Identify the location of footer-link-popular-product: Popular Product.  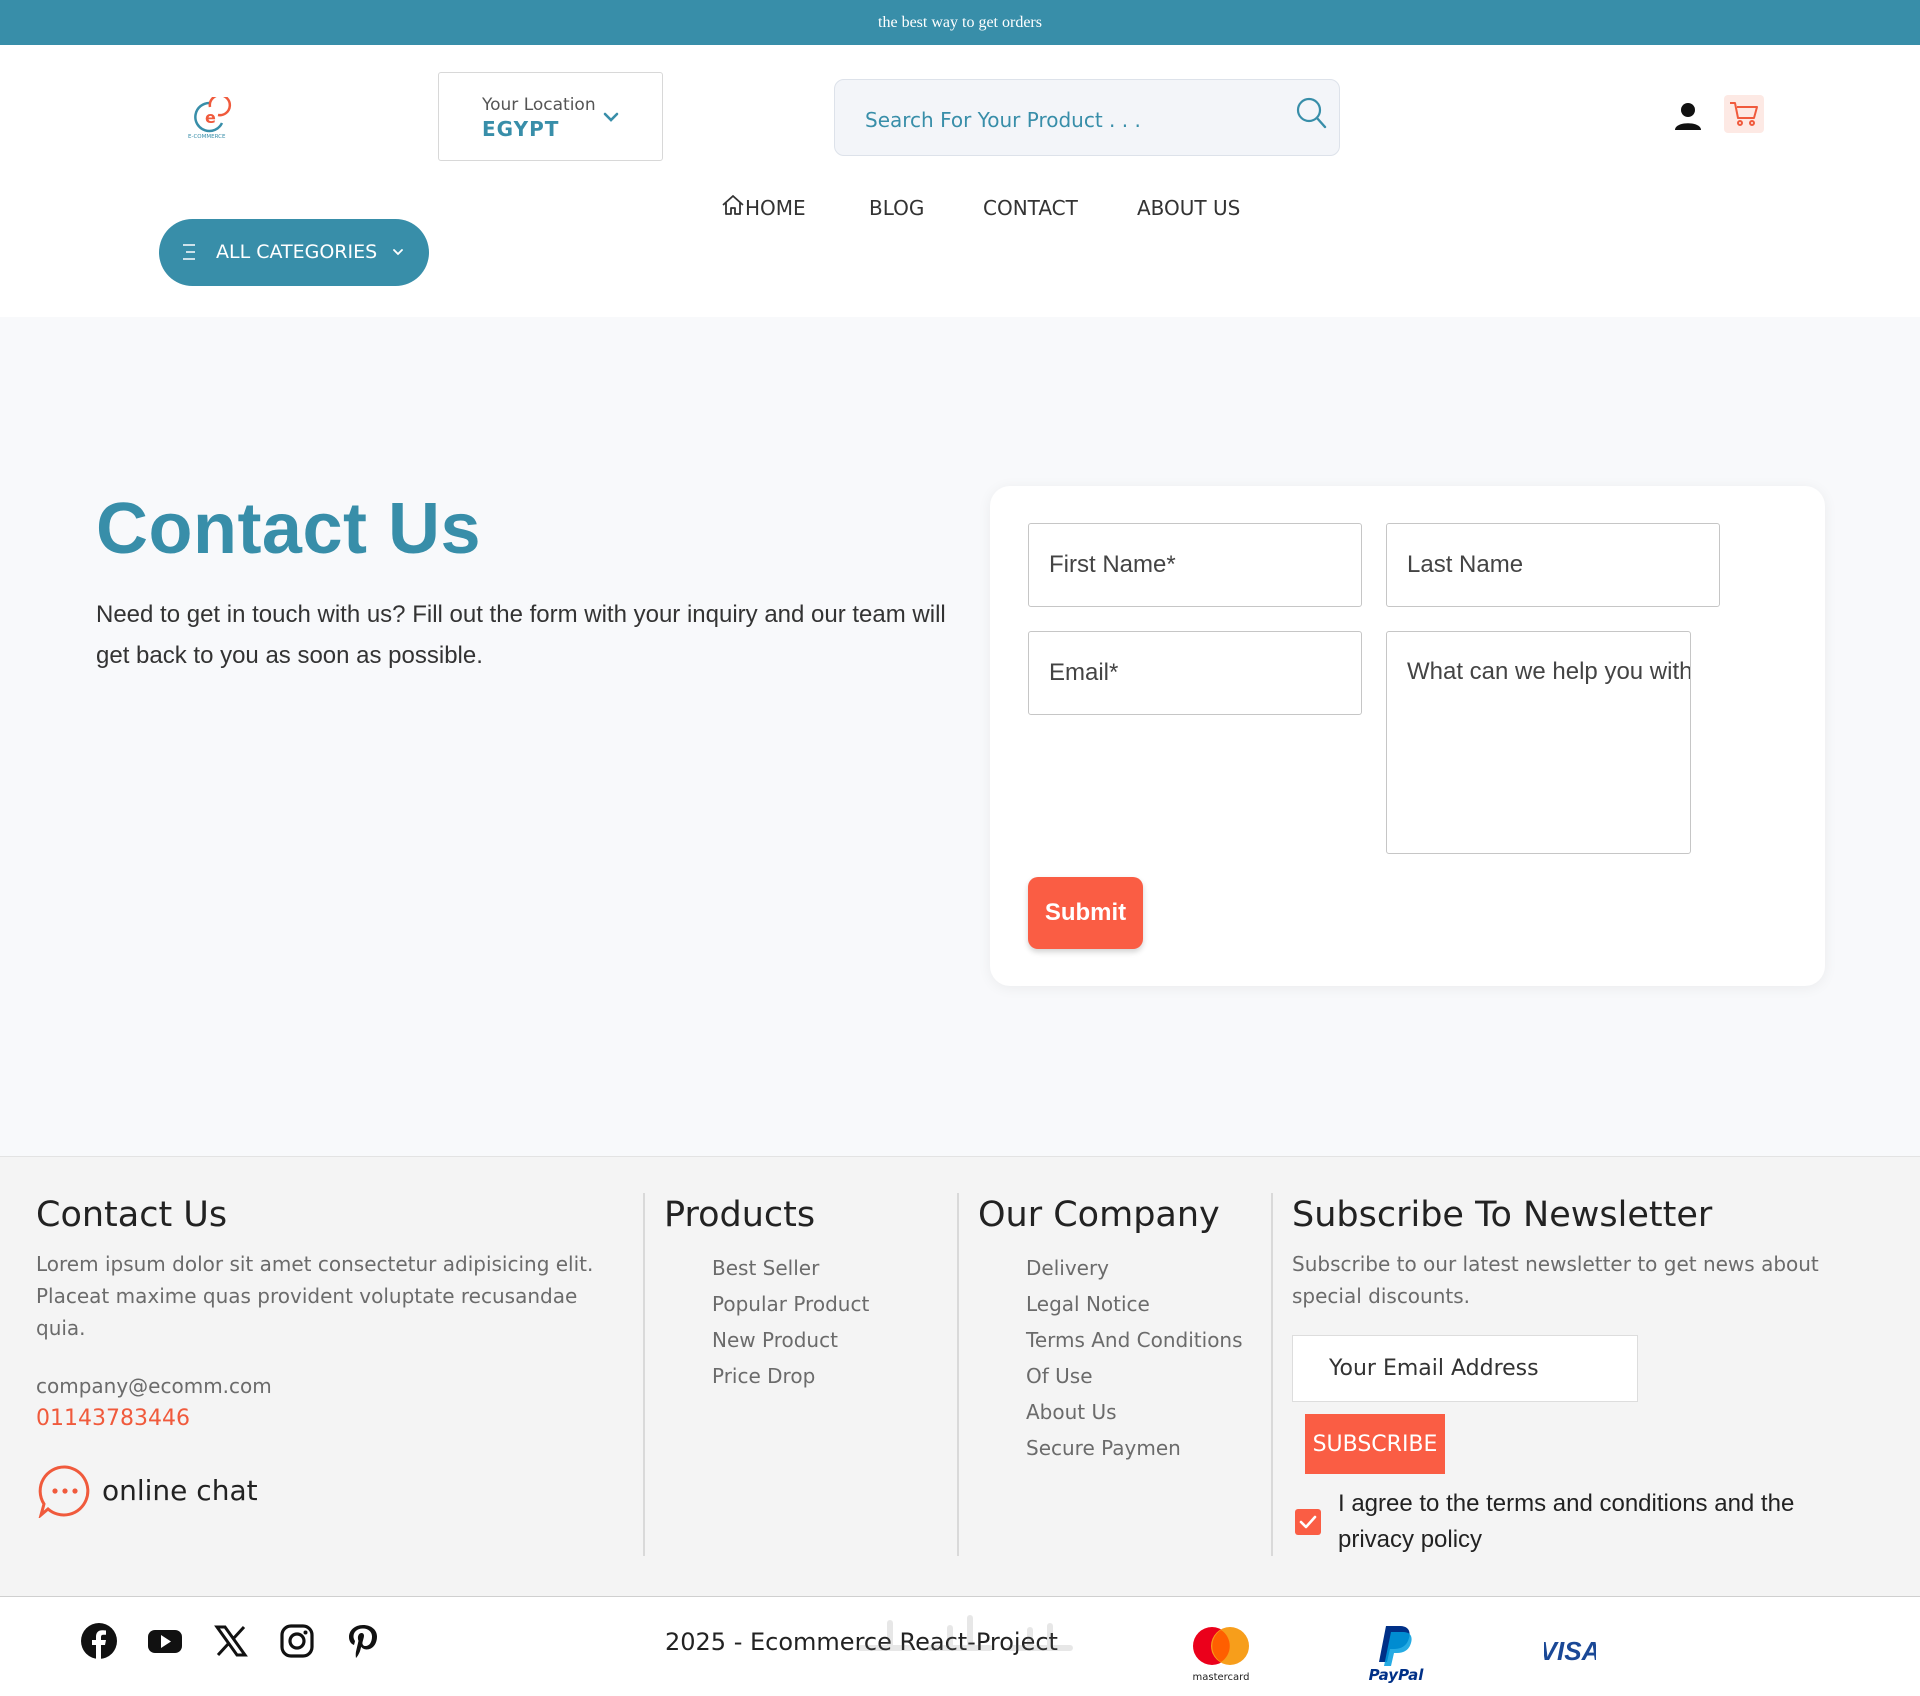
(790, 1304).